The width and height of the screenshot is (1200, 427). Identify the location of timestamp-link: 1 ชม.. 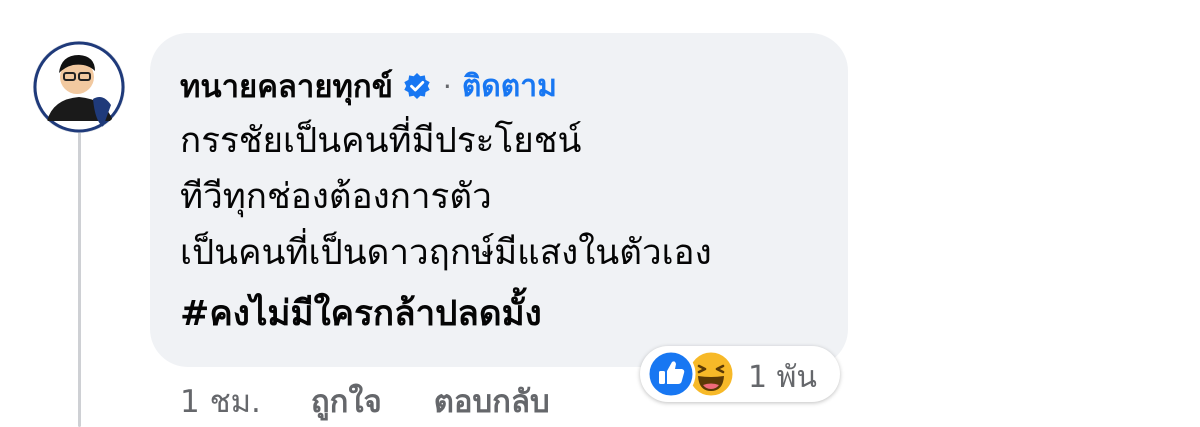
(220, 401).